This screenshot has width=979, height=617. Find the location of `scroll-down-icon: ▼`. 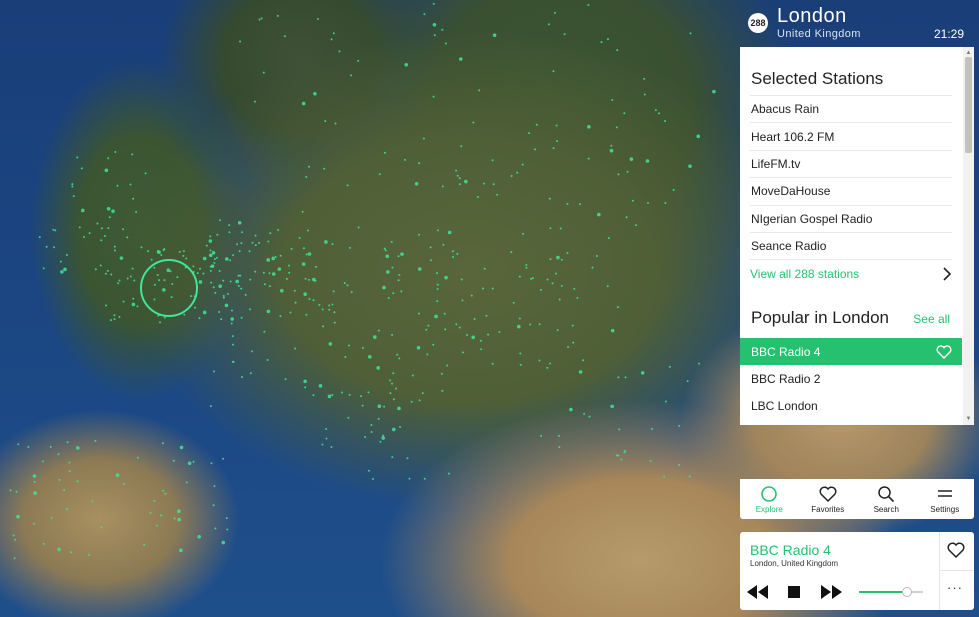

scroll-down-icon: ▼ is located at coordinates (968, 419).